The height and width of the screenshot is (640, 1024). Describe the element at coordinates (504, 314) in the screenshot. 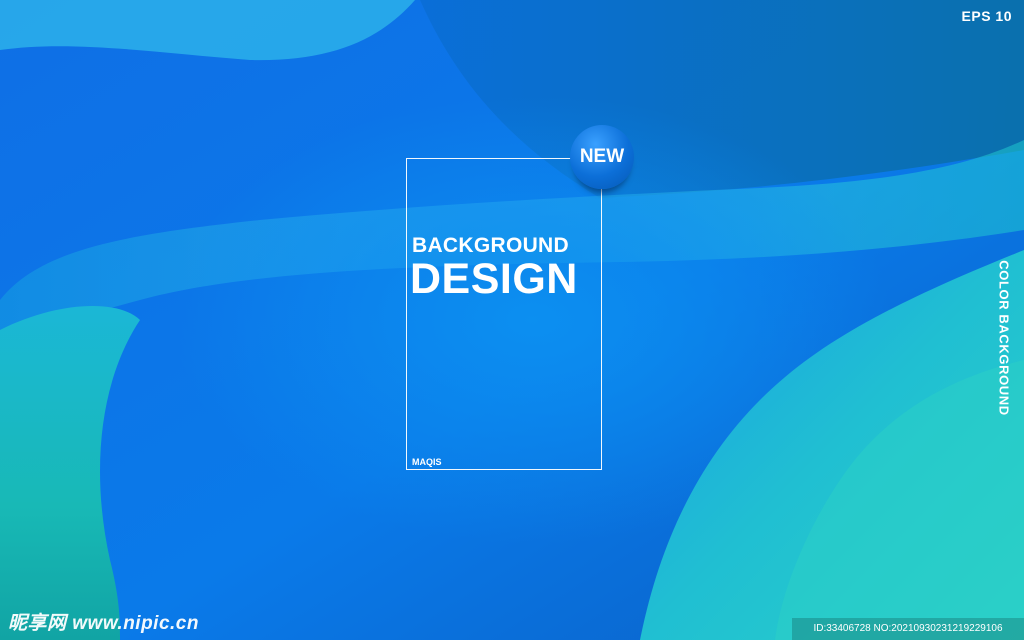

I see `text-frame` at that location.